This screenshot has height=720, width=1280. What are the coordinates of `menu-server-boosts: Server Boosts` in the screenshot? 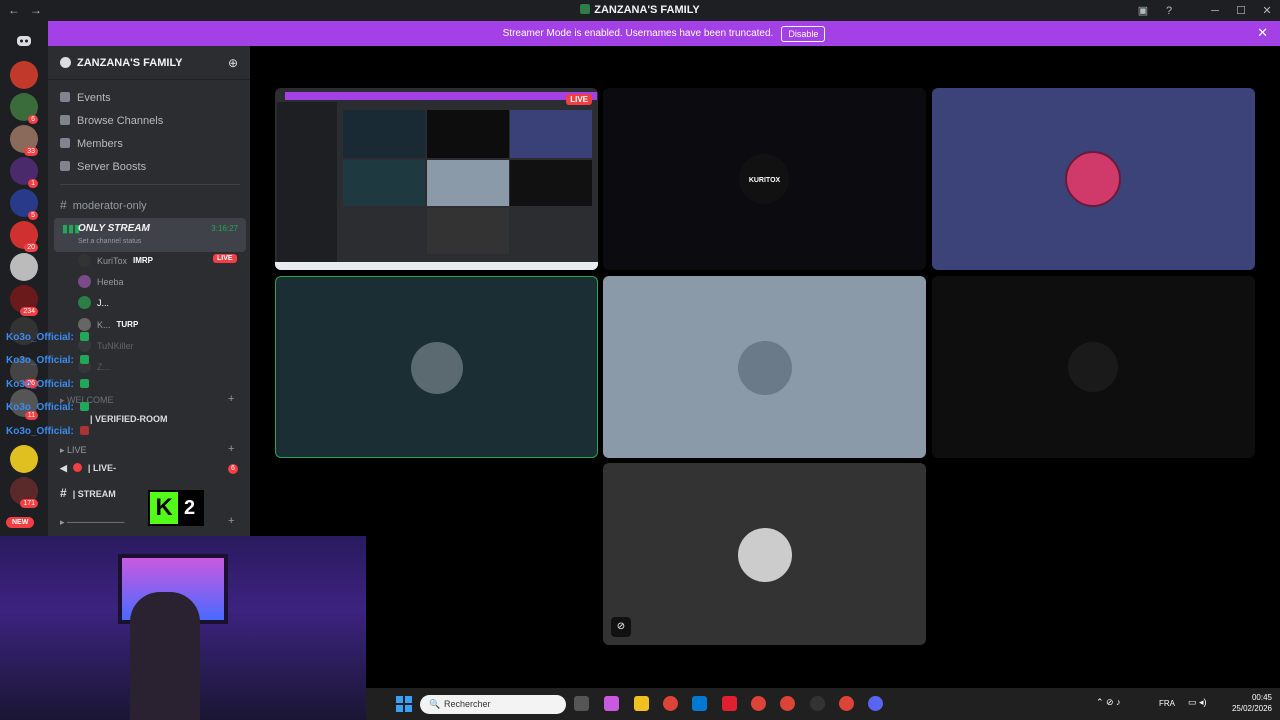 It's located at (103, 167).